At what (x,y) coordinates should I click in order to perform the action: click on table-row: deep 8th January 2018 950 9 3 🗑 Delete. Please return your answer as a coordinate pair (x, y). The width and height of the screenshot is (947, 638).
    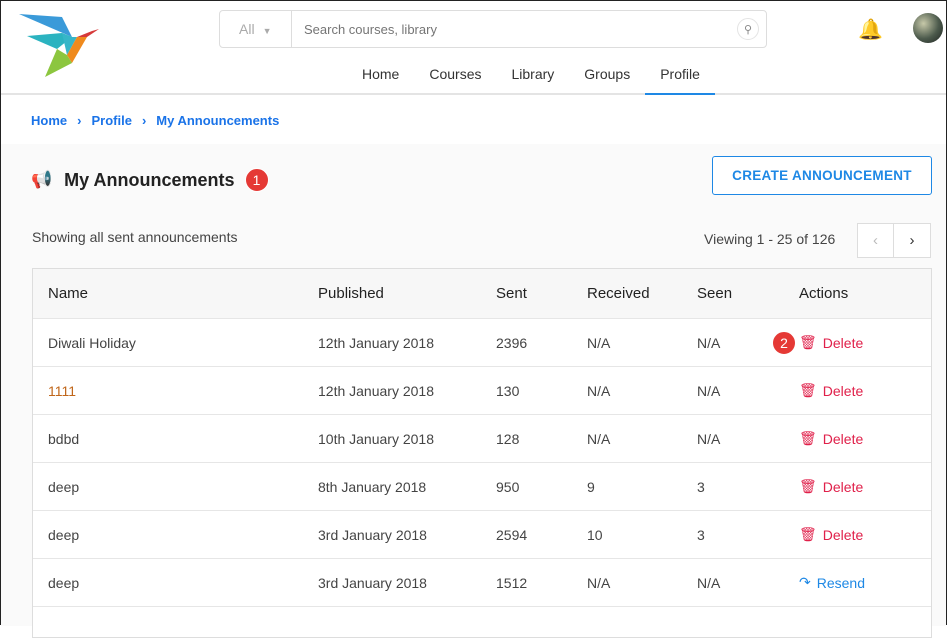
    Looking at the image, I should click on (482, 487).